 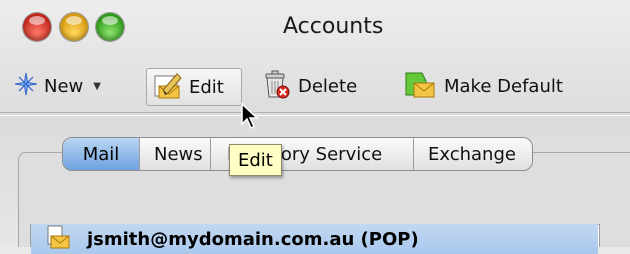 I want to click on edit-button: Edit, so click(x=194, y=87).